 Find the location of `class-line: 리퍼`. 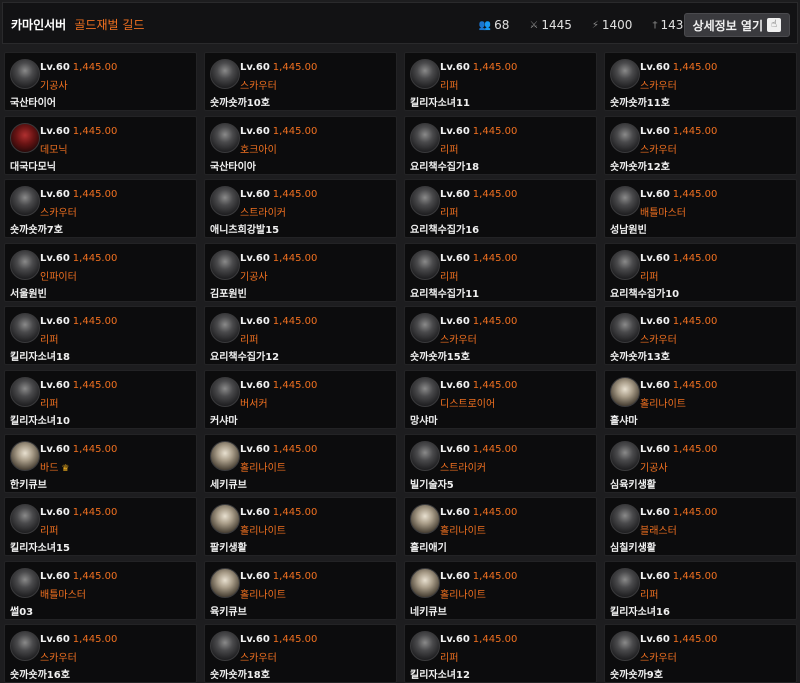

class-line: 리퍼 is located at coordinates (249, 338).